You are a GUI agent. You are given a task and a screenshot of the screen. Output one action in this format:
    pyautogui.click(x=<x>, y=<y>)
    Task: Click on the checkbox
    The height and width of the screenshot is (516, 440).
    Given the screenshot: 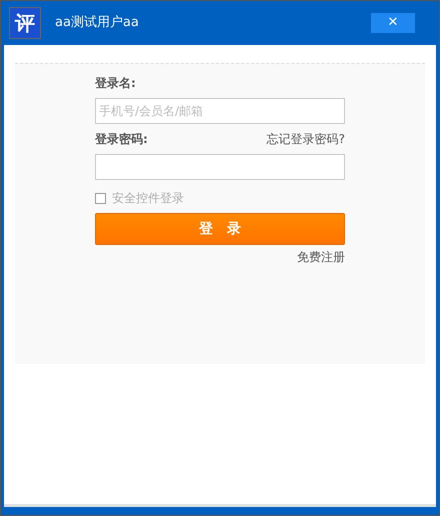 What is the action you would take?
    pyautogui.click(x=100, y=198)
    